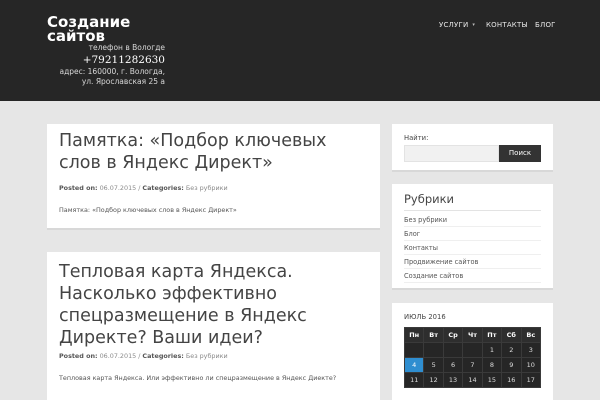 This screenshot has height=400, width=600. What do you see at coordinates (126, 47) in the screenshot?
I see `contact-label: телефон в Вологде` at bounding box center [126, 47].